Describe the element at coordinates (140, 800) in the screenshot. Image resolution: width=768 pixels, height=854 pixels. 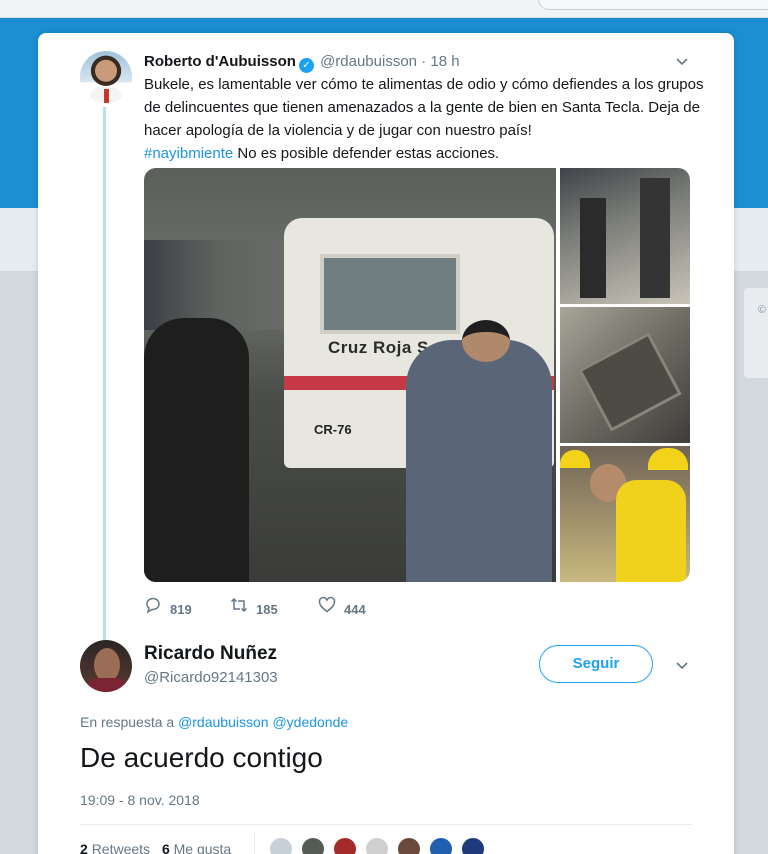
I see `reply-timestamp: 19:09 - 8 nov. 2018` at that location.